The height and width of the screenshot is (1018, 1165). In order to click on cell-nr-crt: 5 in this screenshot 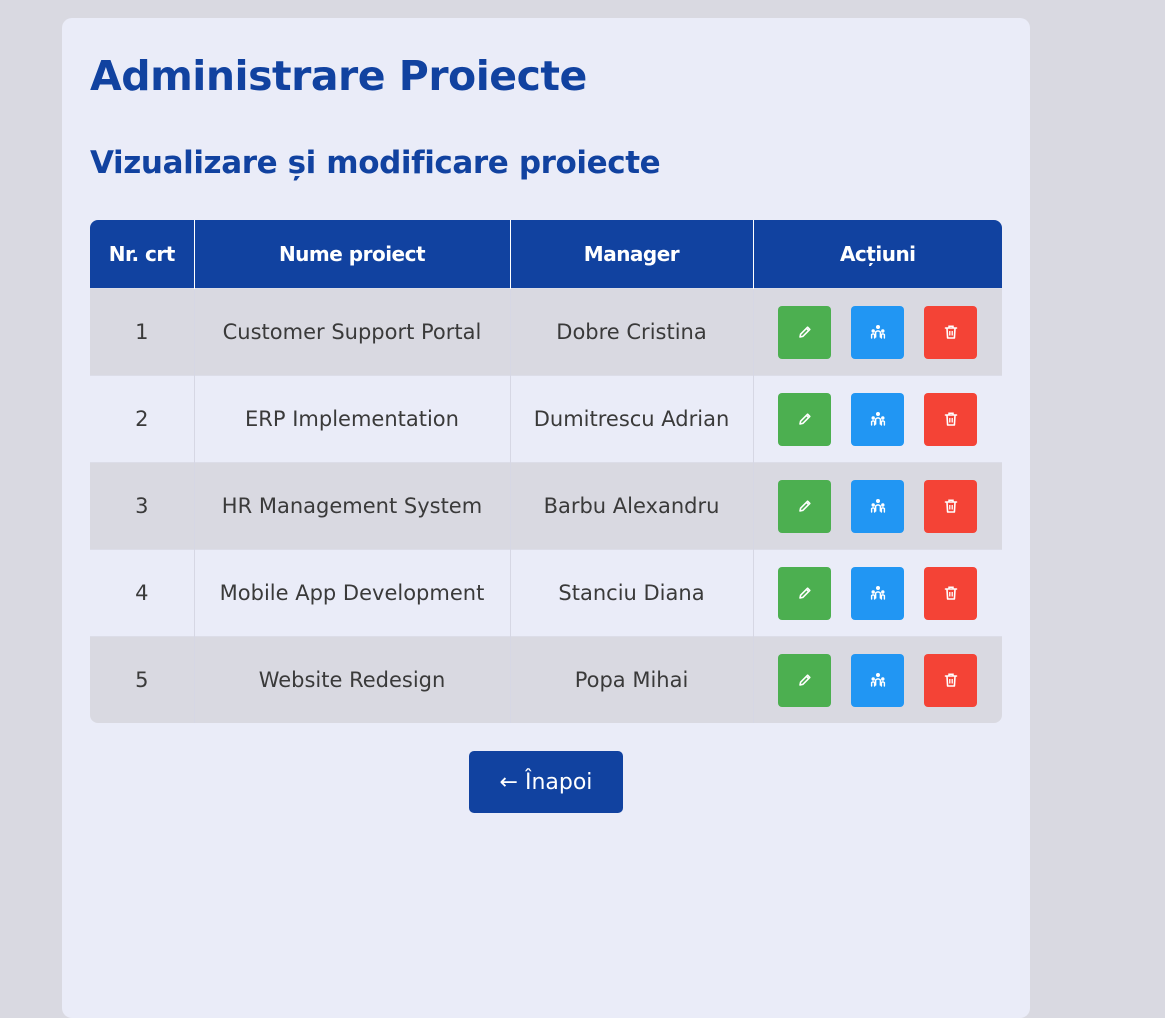, I will do `click(142, 679)`.